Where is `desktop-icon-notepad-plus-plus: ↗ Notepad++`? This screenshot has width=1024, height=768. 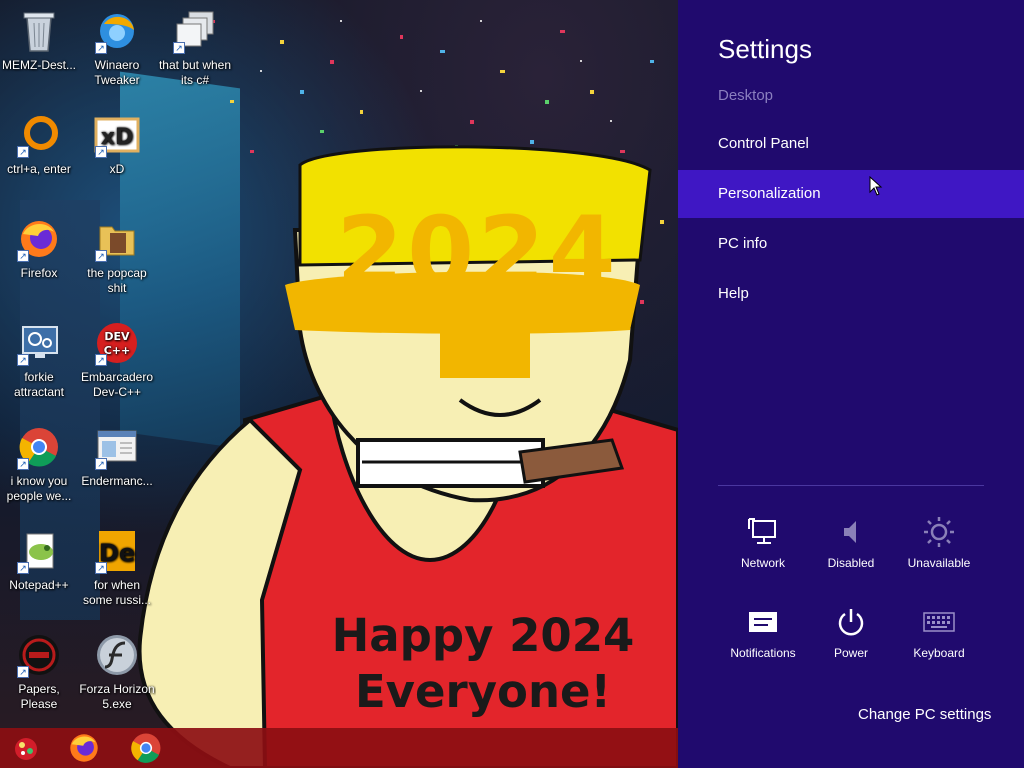 desktop-icon-notepad-plus-plus: ↗ Notepad++ is located at coordinates (39, 560).